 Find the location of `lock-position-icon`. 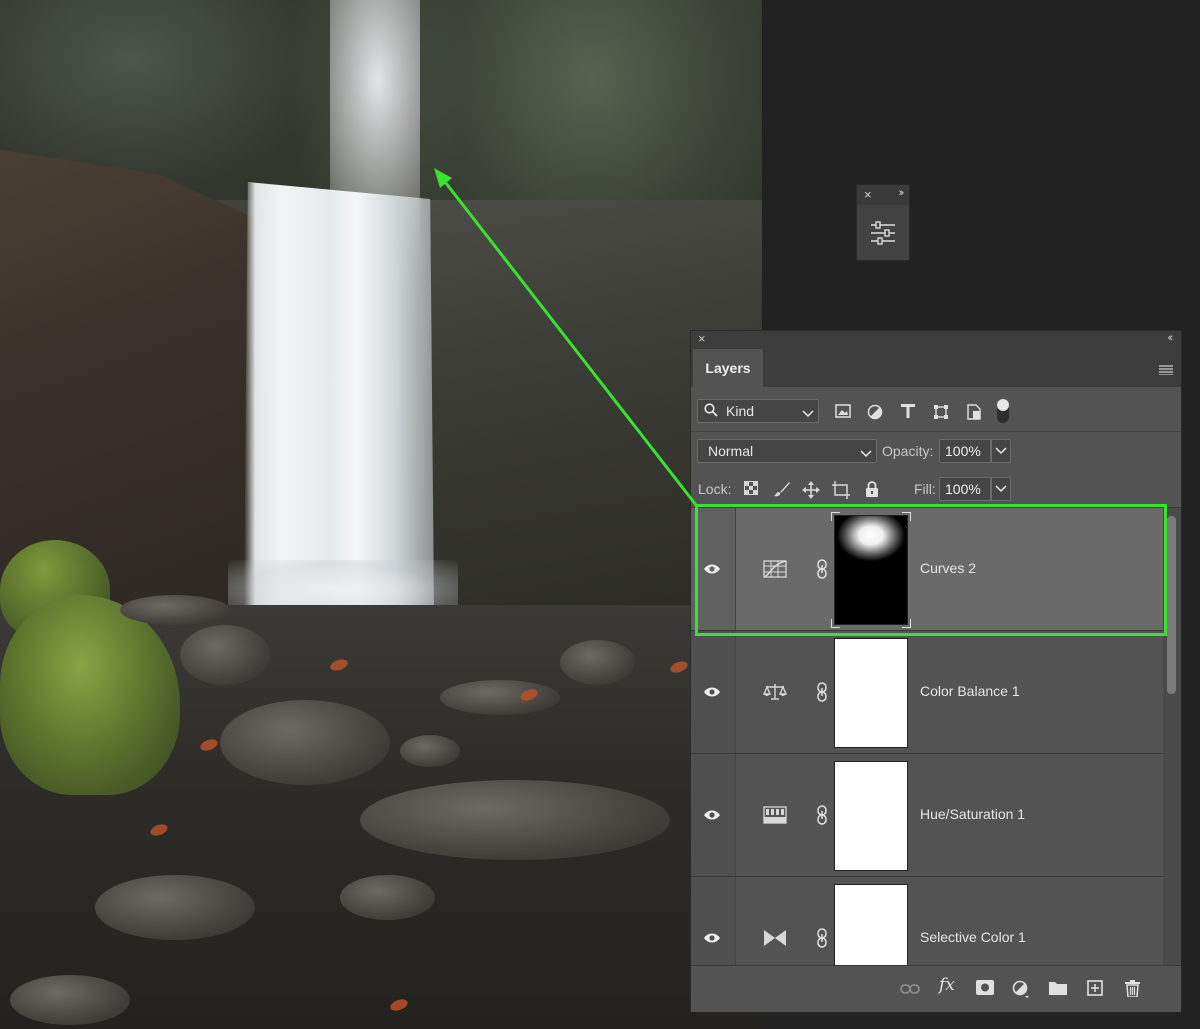

lock-position-icon is located at coordinates (811, 491).